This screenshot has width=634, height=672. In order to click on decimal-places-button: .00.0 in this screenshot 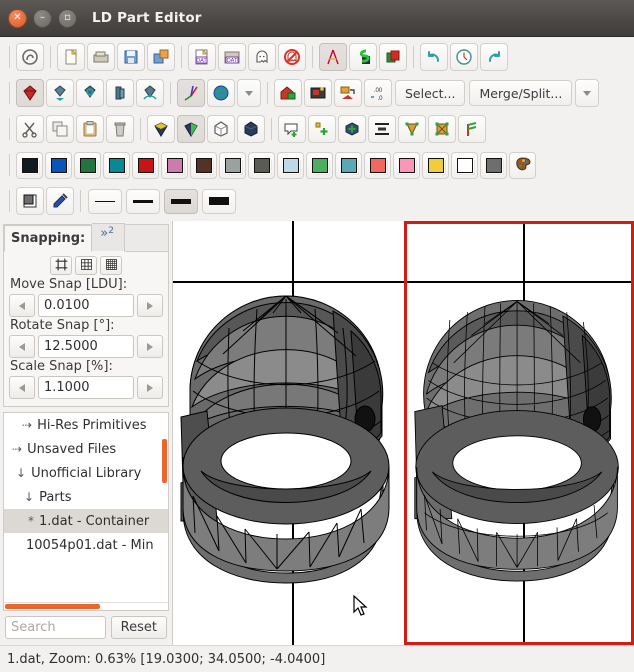, I will do `click(378, 93)`.